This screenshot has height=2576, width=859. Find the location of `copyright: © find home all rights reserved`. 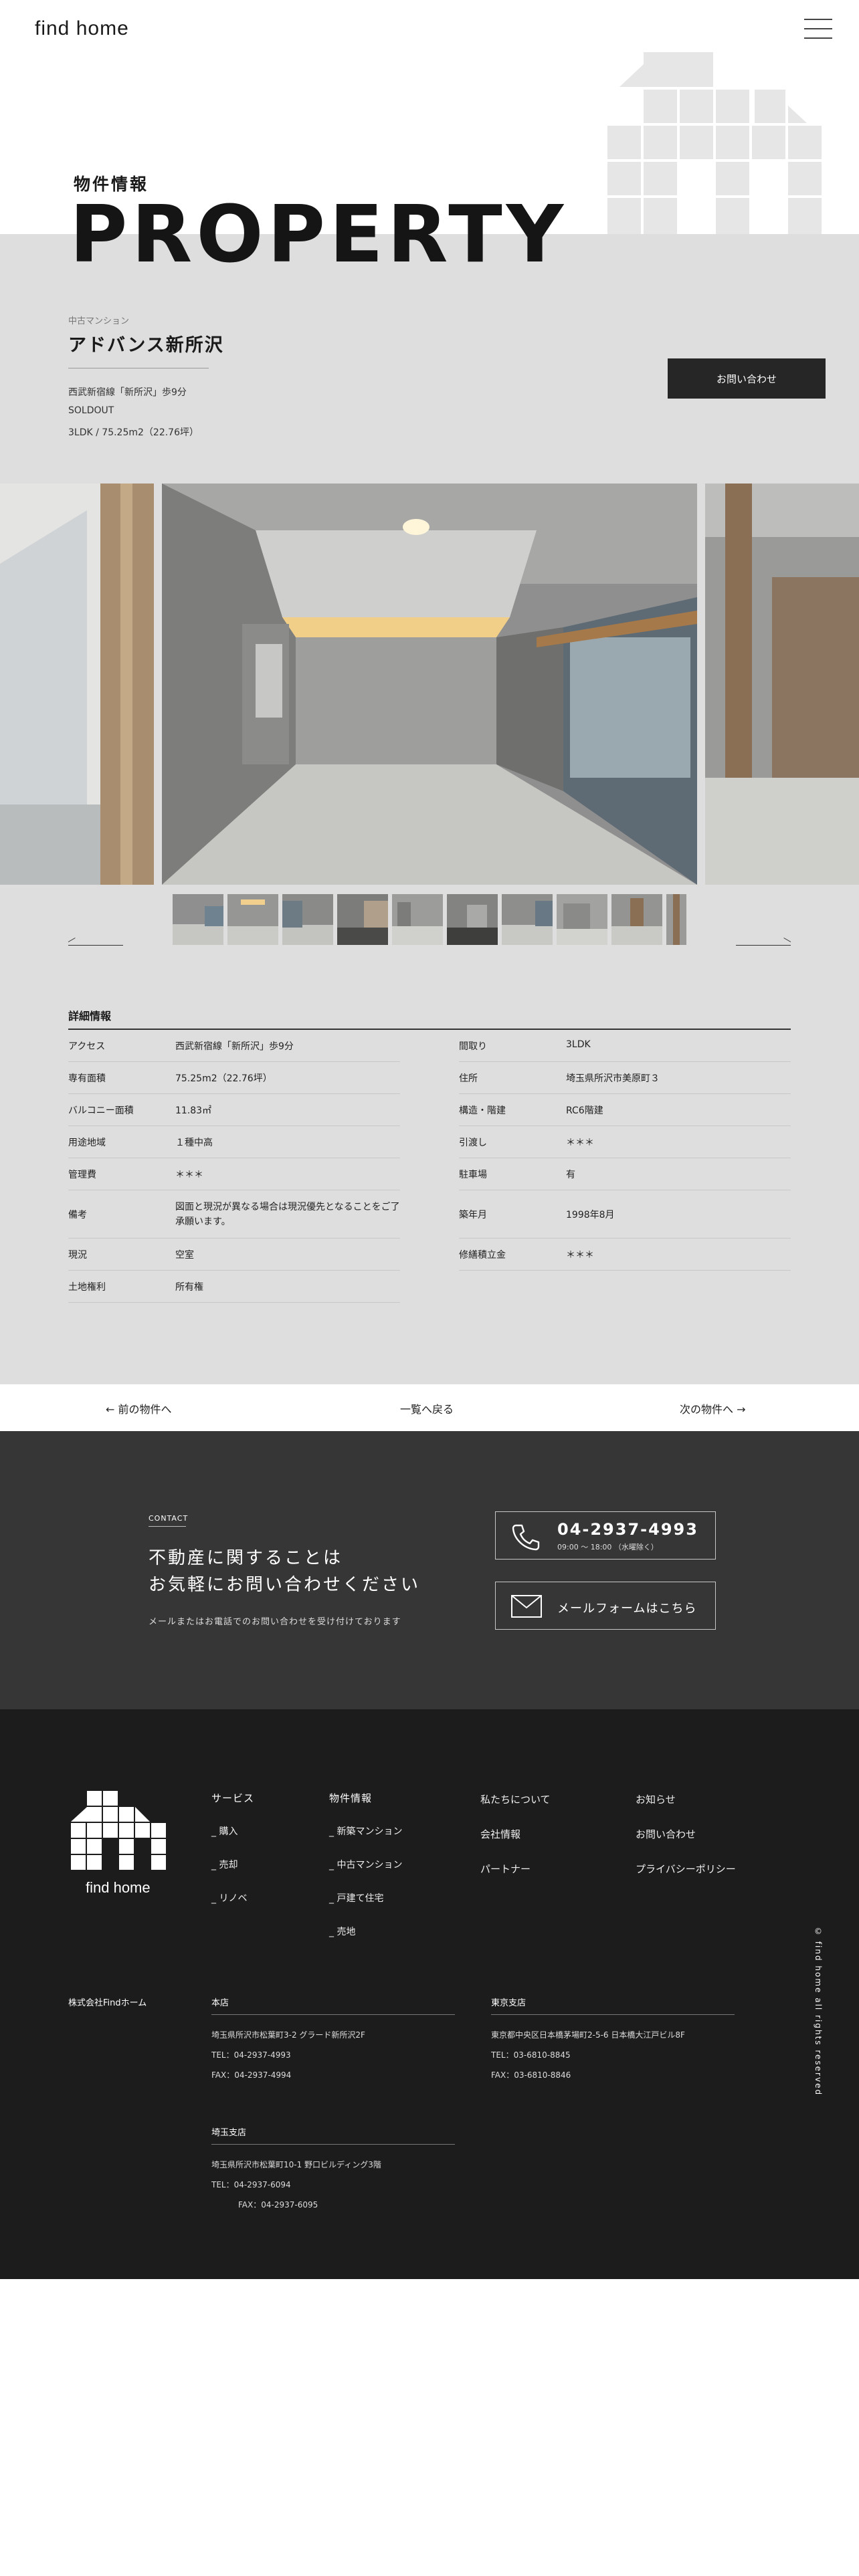

copyright: © find home all rights reserved is located at coordinates (818, 2012).